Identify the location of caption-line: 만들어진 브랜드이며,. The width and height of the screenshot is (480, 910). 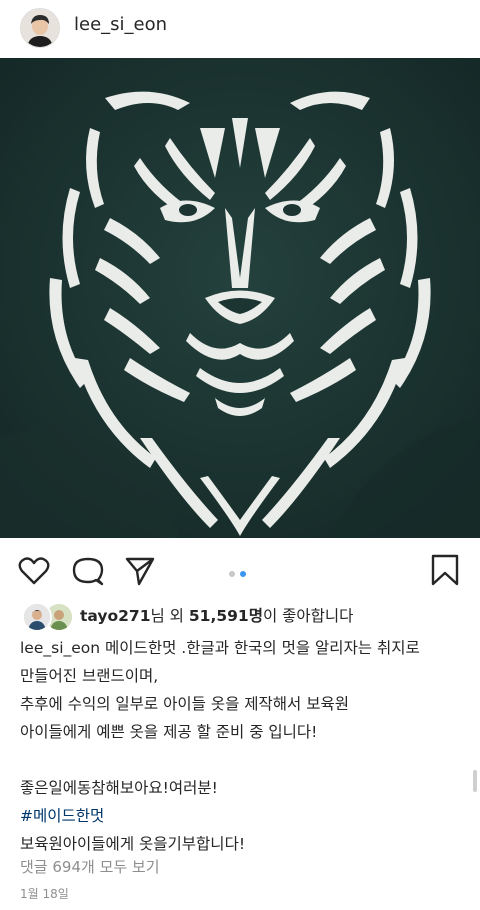
(89, 676).